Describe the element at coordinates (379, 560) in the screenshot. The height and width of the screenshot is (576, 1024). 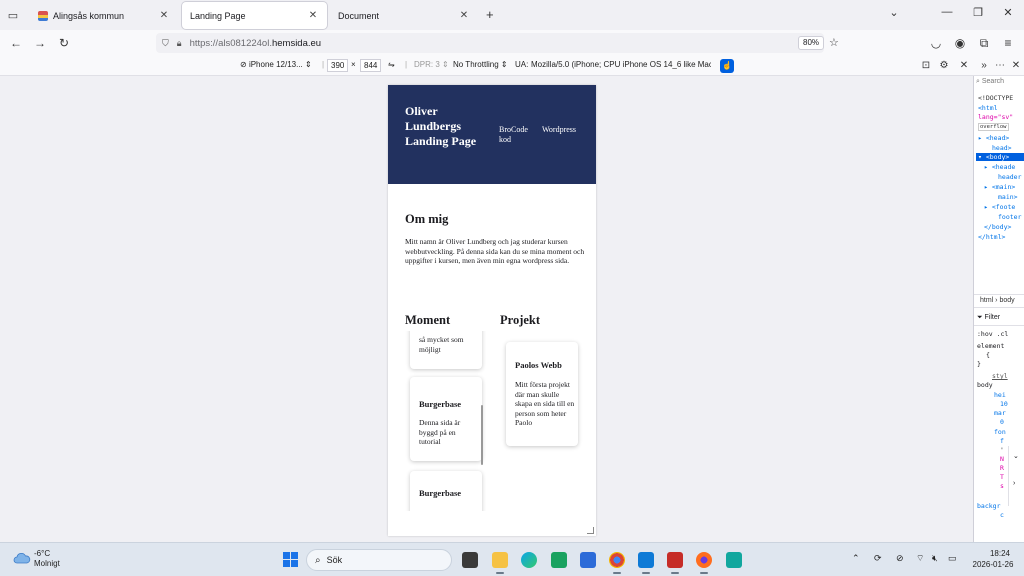
I see `taskbar-search: ⌕ Sök` at that location.